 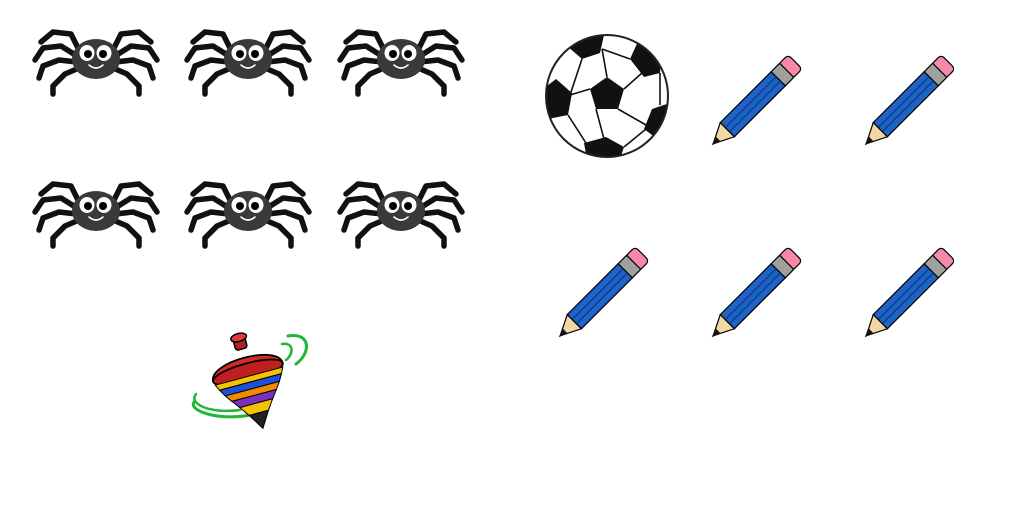 I want to click on spinning-top-icon, so click(x=250, y=382).